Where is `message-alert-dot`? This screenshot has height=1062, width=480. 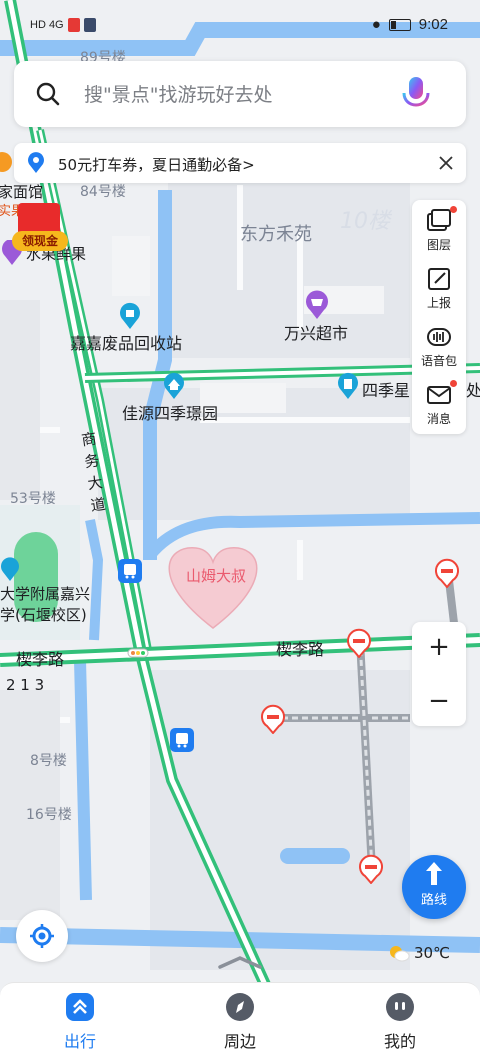 message-alert-dot is located at coordinates (453, 383).